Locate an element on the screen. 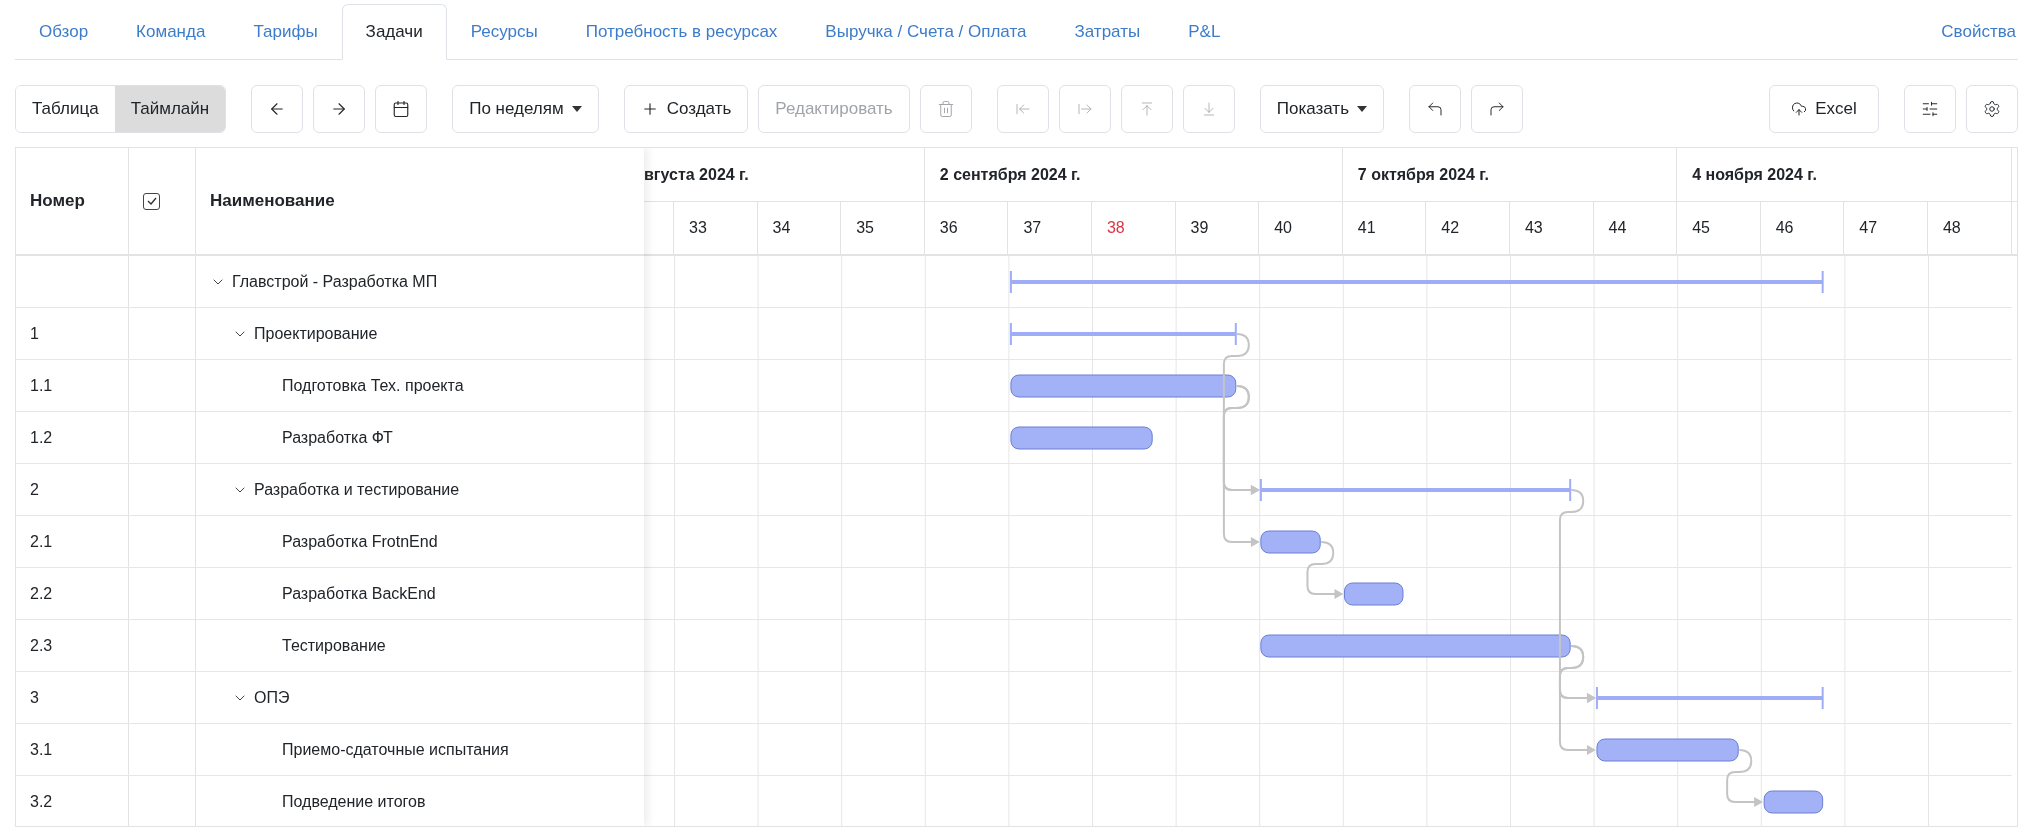 This screenshot has height=827, width=2029. outdent-icon is located at coordinates (1022, 109).